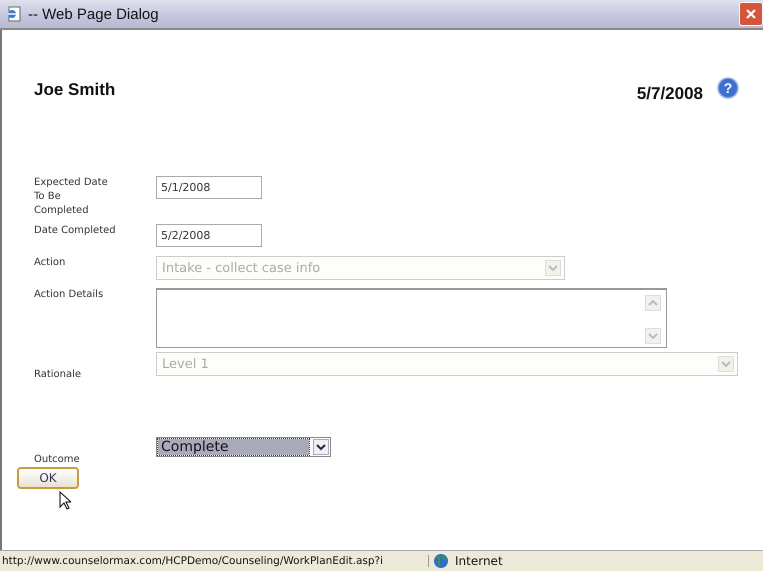 Image resolution: width=763 pixels, height=571 pixels. I want to click on field-label: Outcome, so click(57, 460).